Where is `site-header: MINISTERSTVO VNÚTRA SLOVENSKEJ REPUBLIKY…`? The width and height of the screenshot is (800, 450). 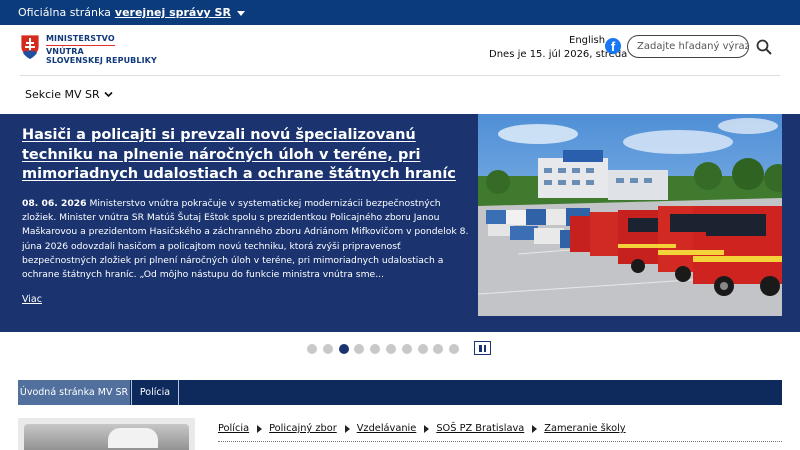
site-header: MINISTERSTVO VNÚTRA SLOVENSKEJ REPUBLIKY… is located at coordinates (400, 50).